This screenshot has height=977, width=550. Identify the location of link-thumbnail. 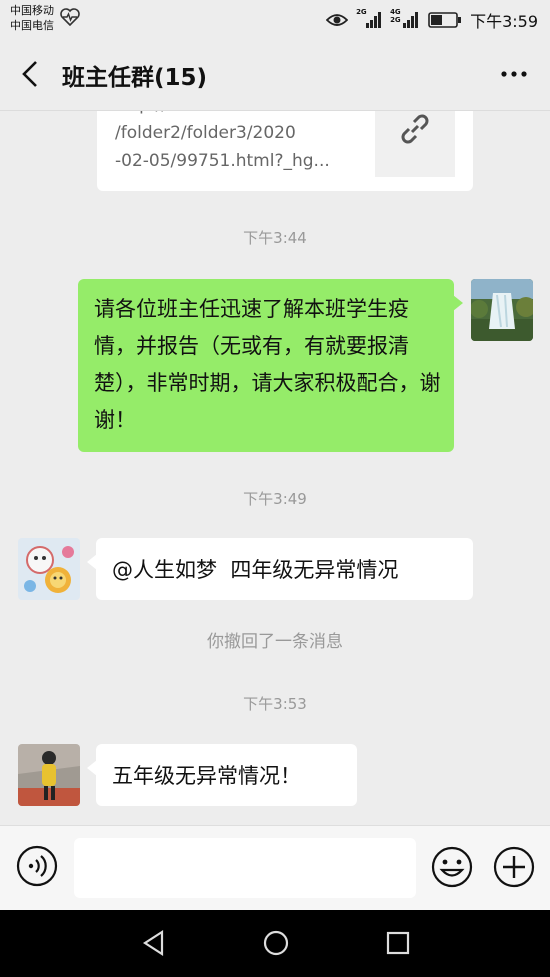
(415, 144).